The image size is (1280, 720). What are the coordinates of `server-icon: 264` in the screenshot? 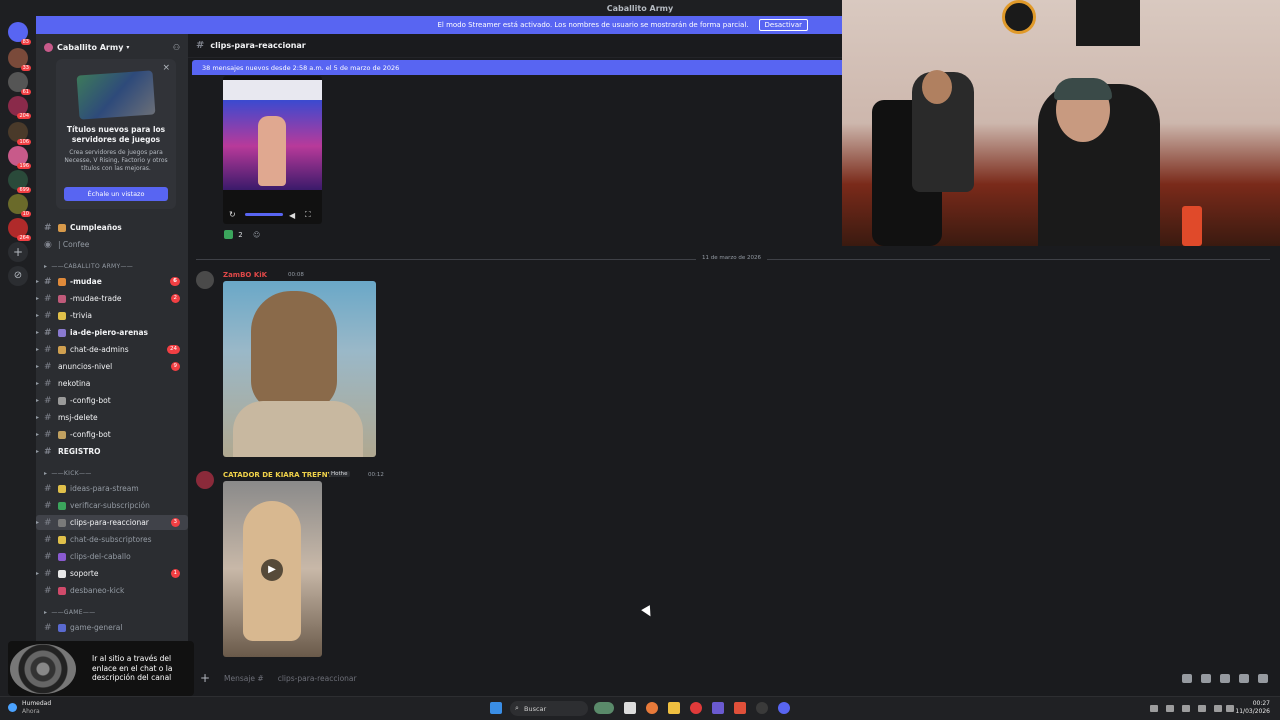 It's located at (19, 229).